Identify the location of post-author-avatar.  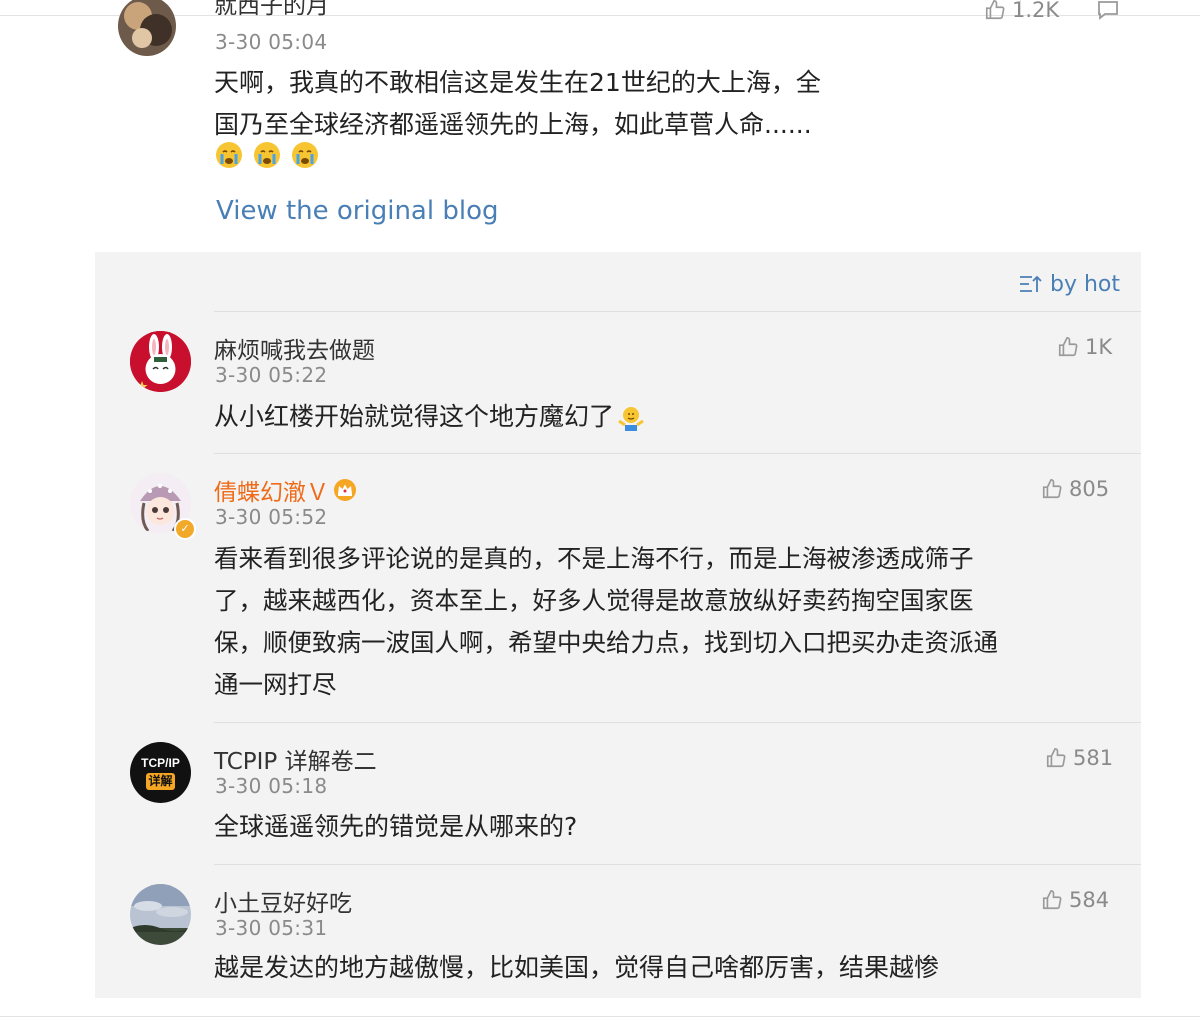
(147, 28).